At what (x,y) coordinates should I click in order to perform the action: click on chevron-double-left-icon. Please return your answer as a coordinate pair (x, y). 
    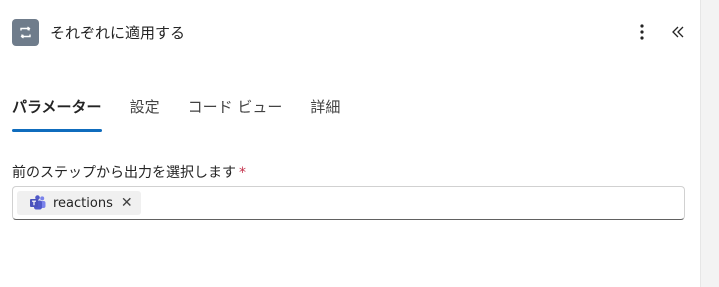
    Looking at the image, I should click on (678, 32).